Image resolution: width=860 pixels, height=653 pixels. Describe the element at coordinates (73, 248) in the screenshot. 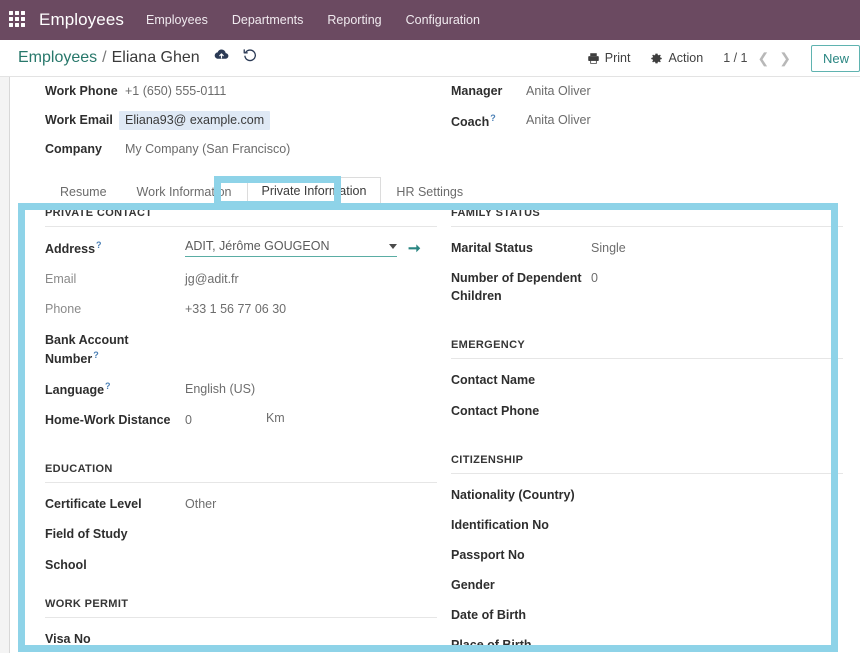

I see `address-label: Address?` at that location.